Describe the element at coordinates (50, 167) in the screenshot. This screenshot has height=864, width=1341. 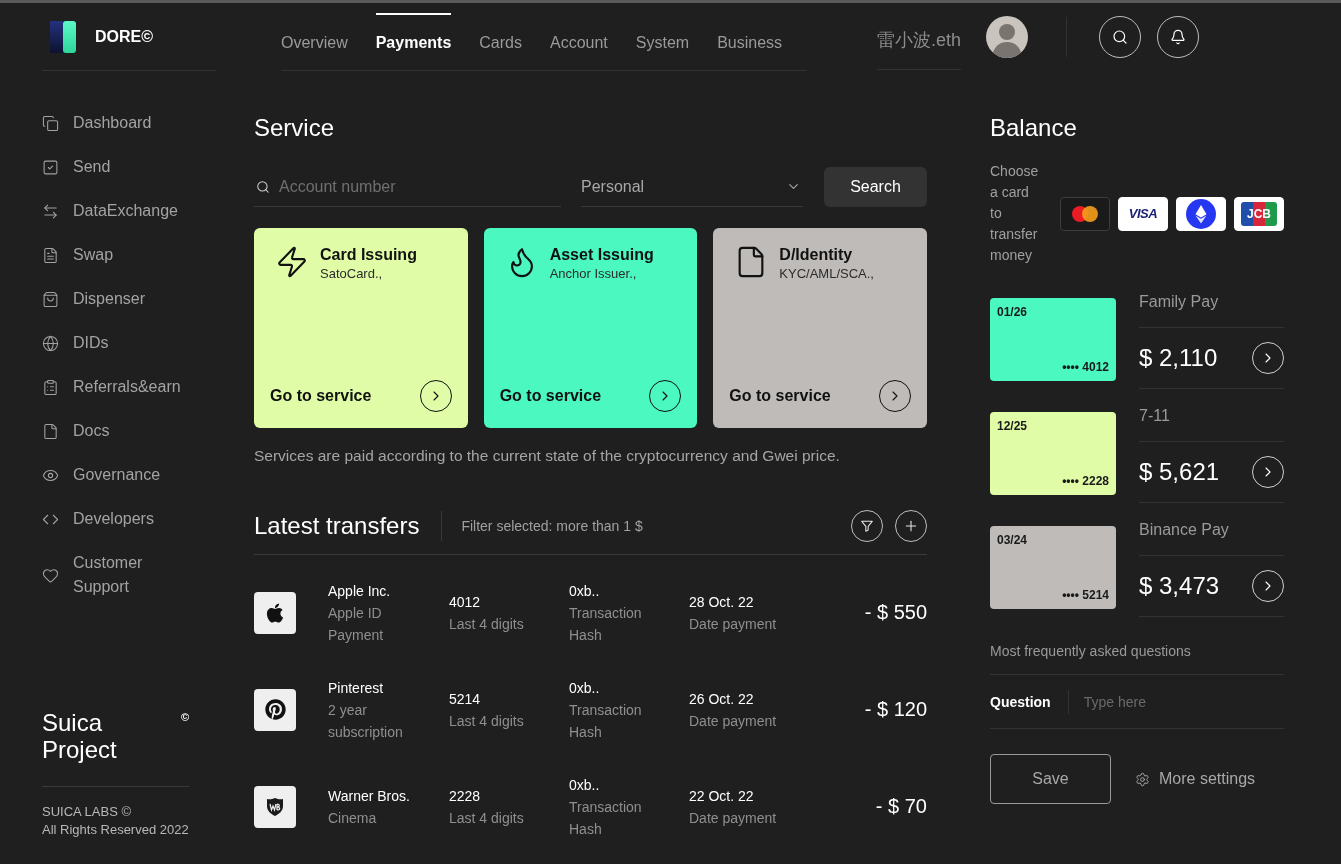
I see `checkbox-icon` at that location.